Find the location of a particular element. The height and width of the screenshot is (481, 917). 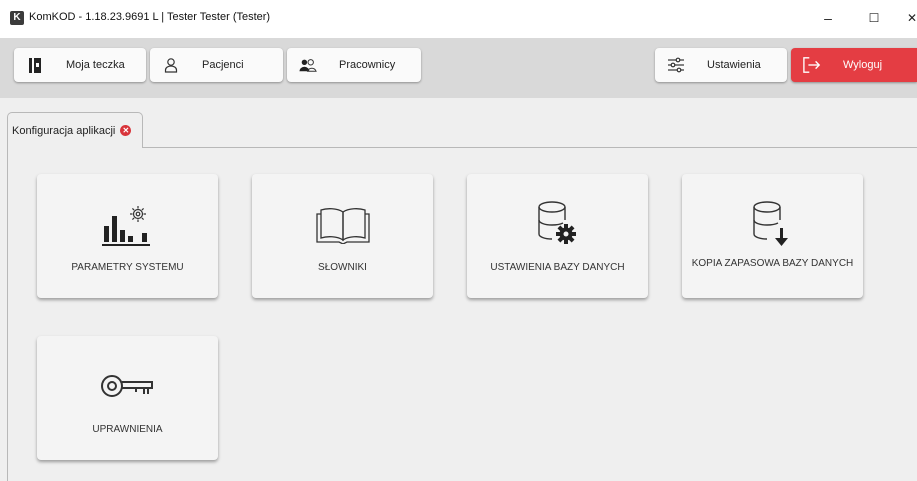

tab-label: Konfiguracja aplikacji is located at coordinates (64, 130).